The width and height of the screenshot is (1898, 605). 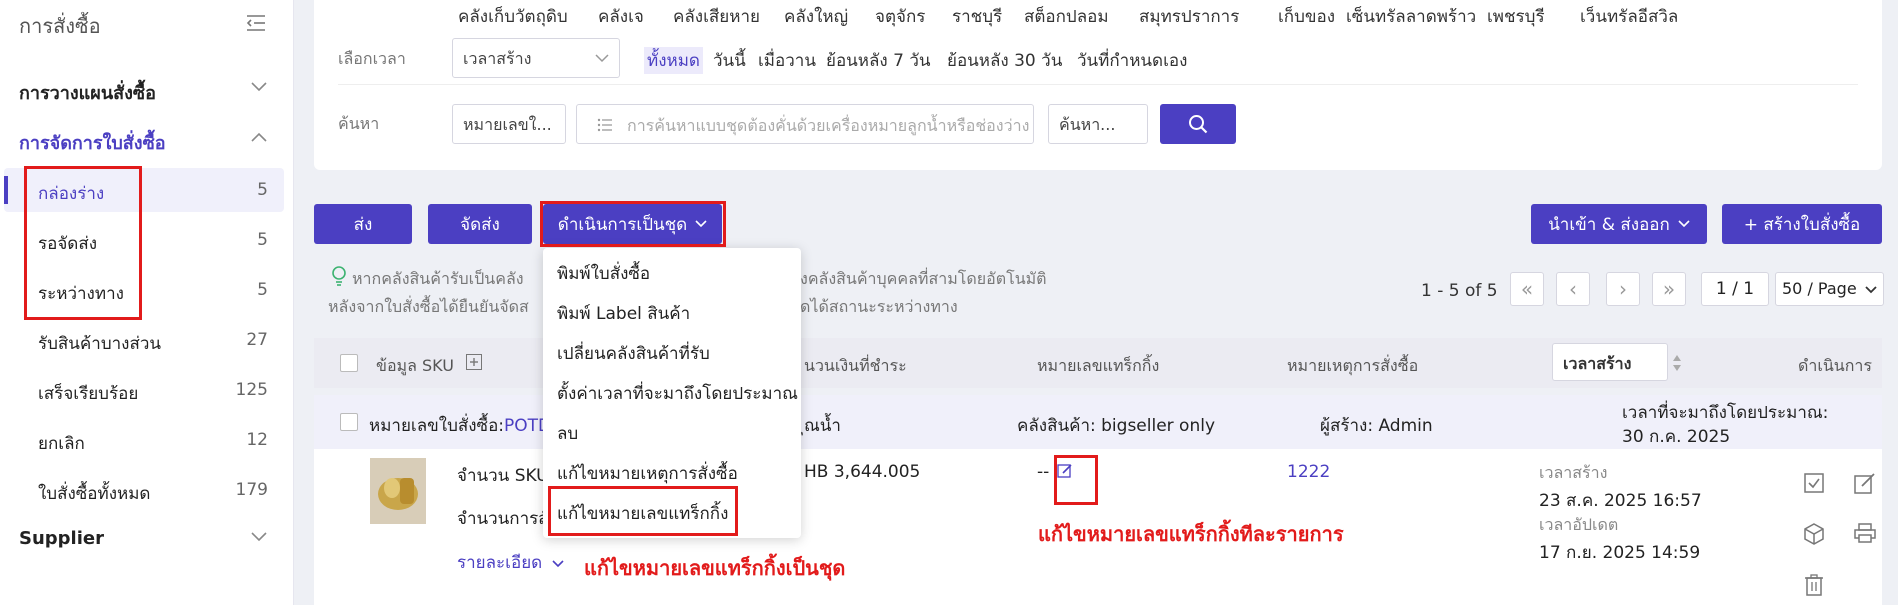 I want to click on print-icon, so click(x=1865, y=533).